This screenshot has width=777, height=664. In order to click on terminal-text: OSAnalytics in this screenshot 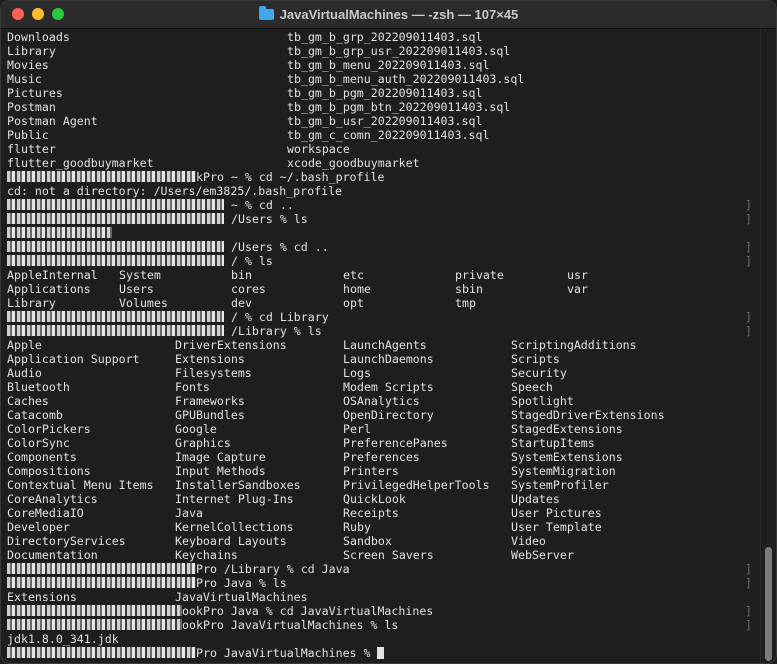, I will do `click(381, 401)`.